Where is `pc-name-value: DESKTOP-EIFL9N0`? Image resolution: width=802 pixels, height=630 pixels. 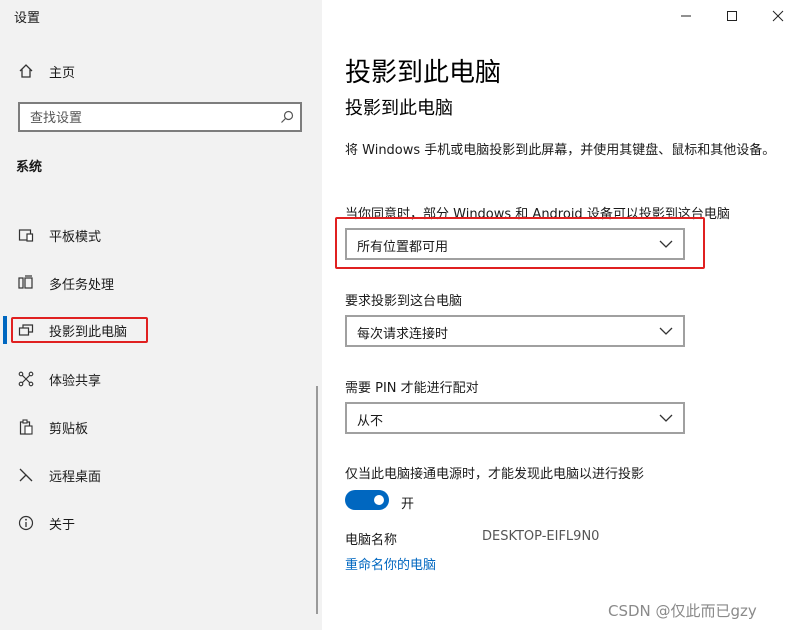 pc-name-value: DESKTOP-EIFL9N0 is located at coordinates (541, 536).